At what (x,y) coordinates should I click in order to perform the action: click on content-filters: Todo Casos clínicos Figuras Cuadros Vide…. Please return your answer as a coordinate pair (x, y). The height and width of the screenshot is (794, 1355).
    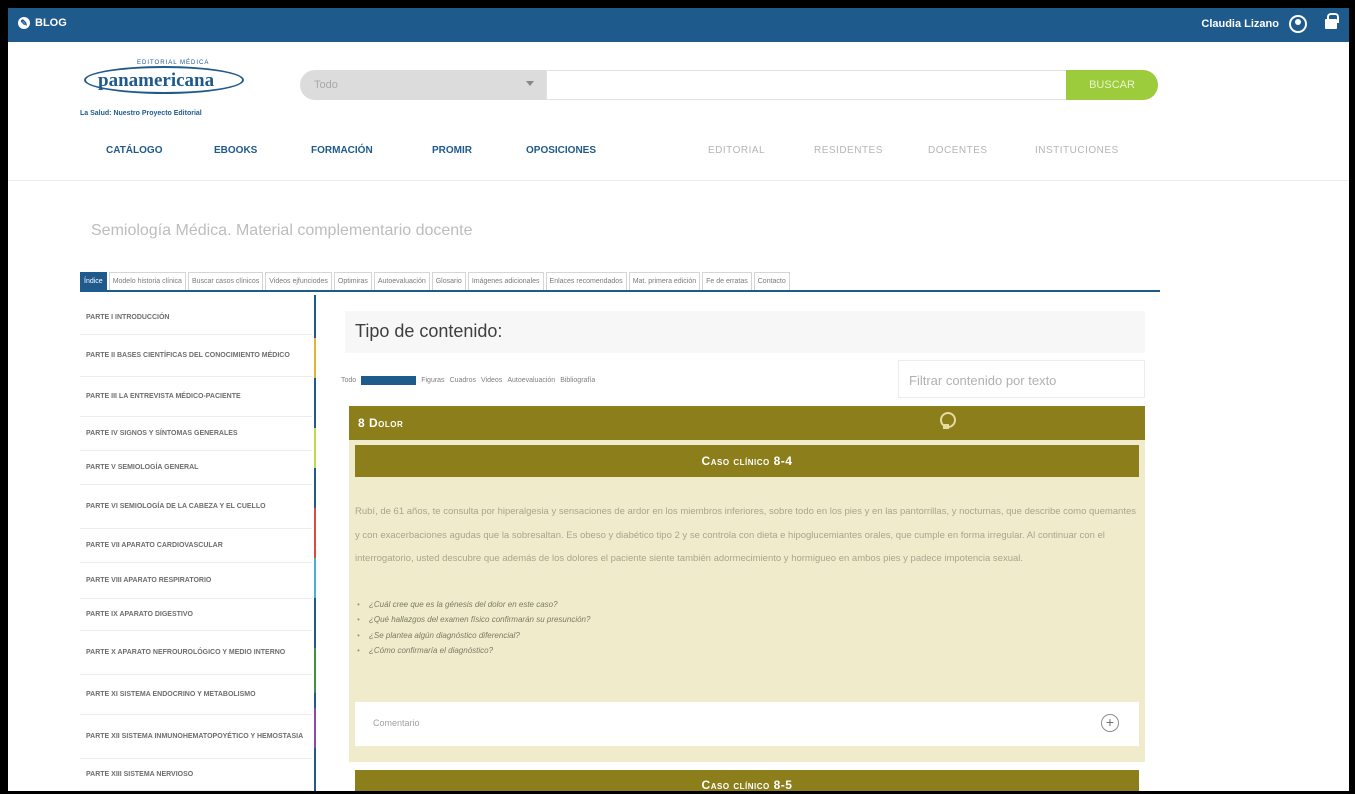
    Looking at the image, I should click on (468, 380).